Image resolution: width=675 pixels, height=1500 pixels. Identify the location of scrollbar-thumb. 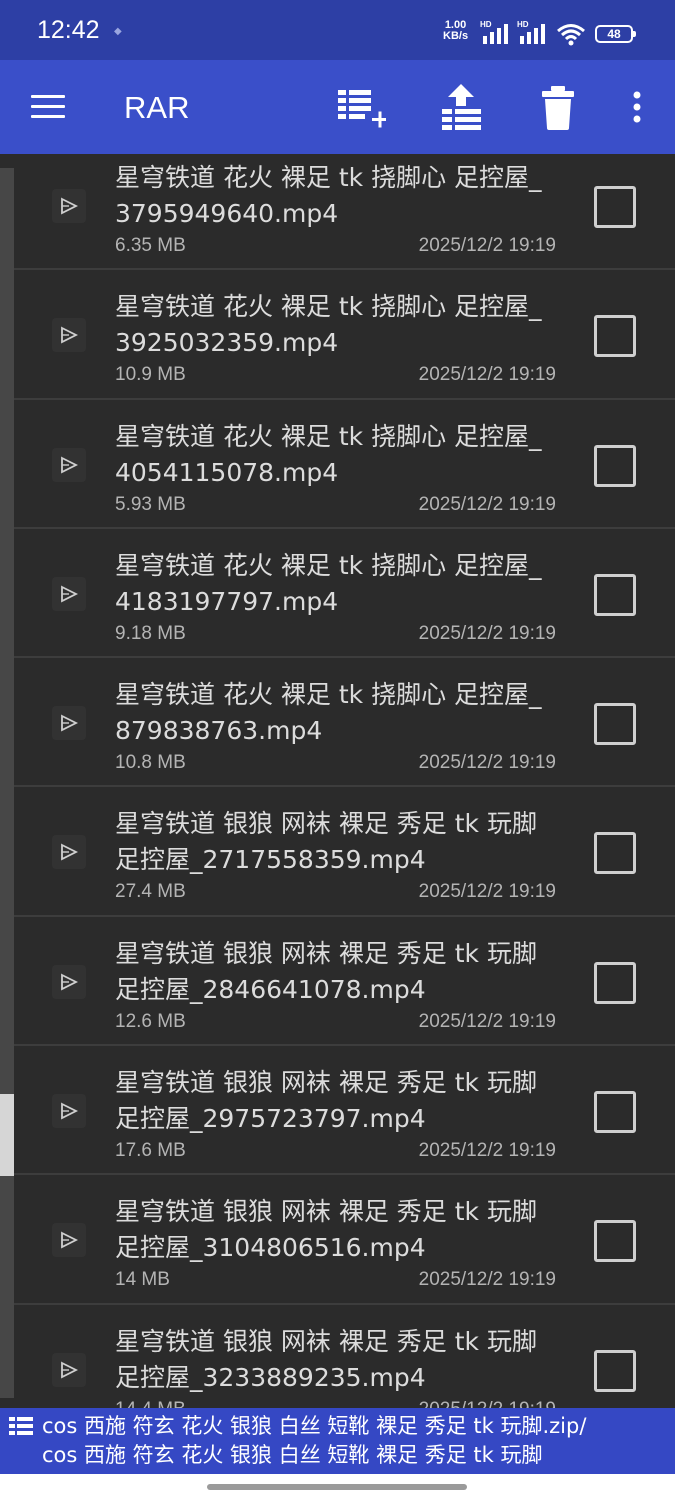
(7, 1135).